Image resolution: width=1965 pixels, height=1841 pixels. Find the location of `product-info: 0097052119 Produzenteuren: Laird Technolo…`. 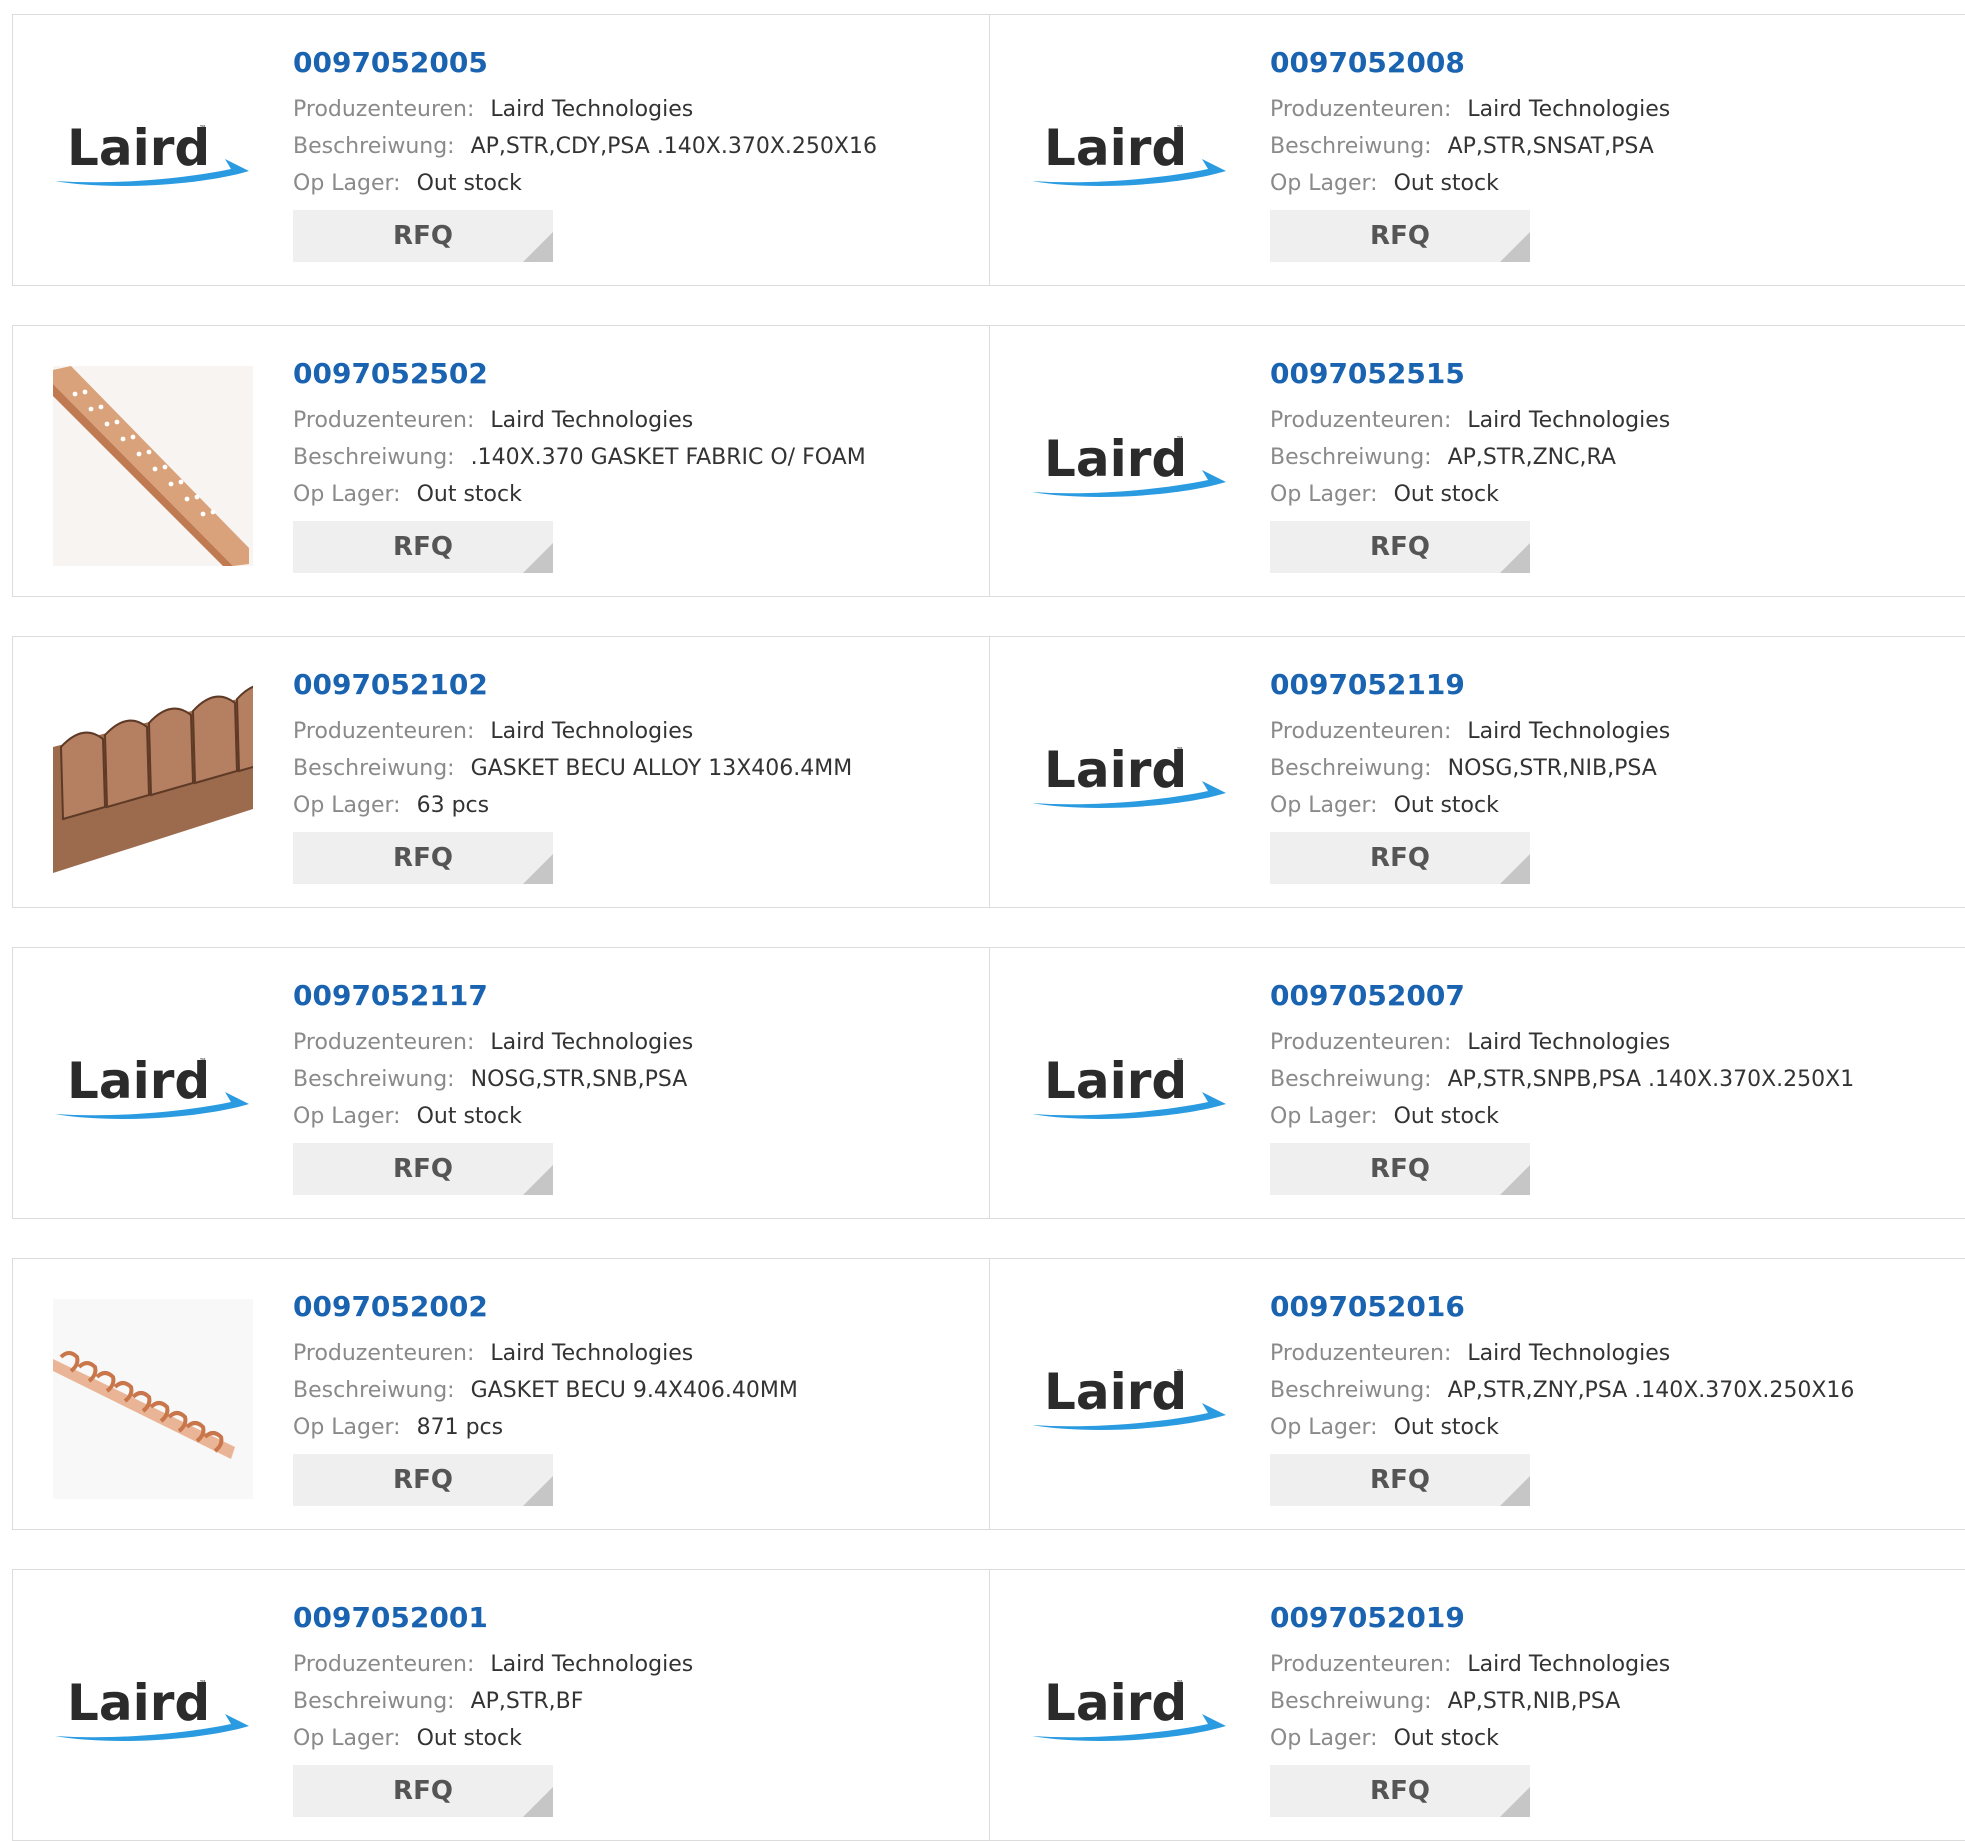

product-info: 0097052119 Produzenteuren: Laird Technolo… is located at coordinates (1470, 776).